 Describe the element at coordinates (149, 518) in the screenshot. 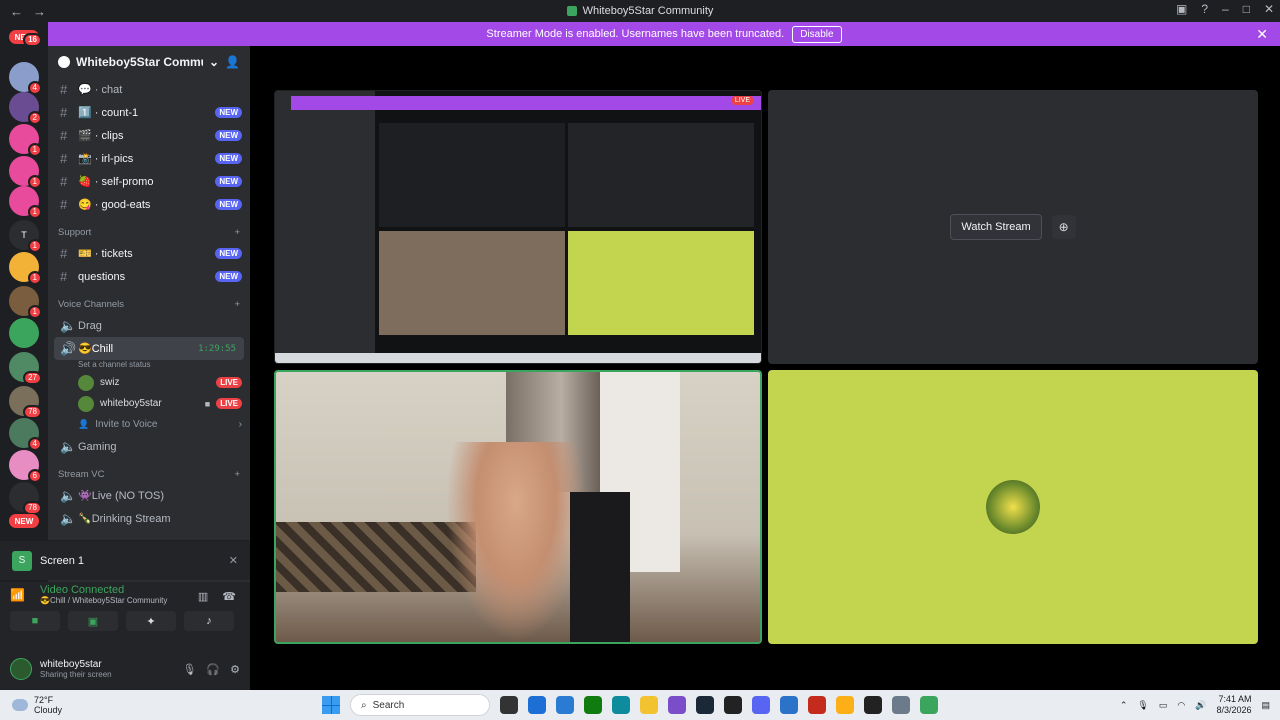

I see `voice-channel-drinking: 🔈 🍾Drinking Stream` at that location.